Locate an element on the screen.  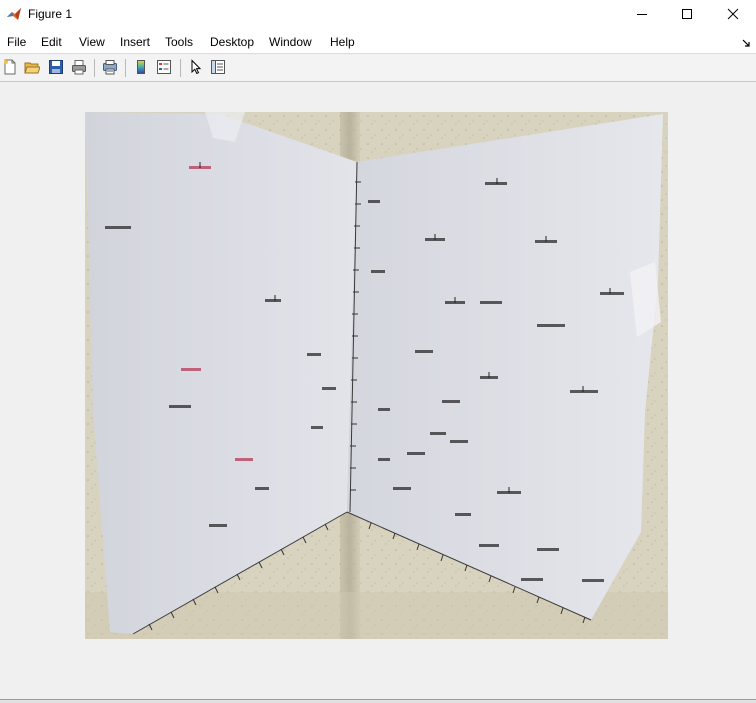
legend-icon is located at coordinates (164, 68).